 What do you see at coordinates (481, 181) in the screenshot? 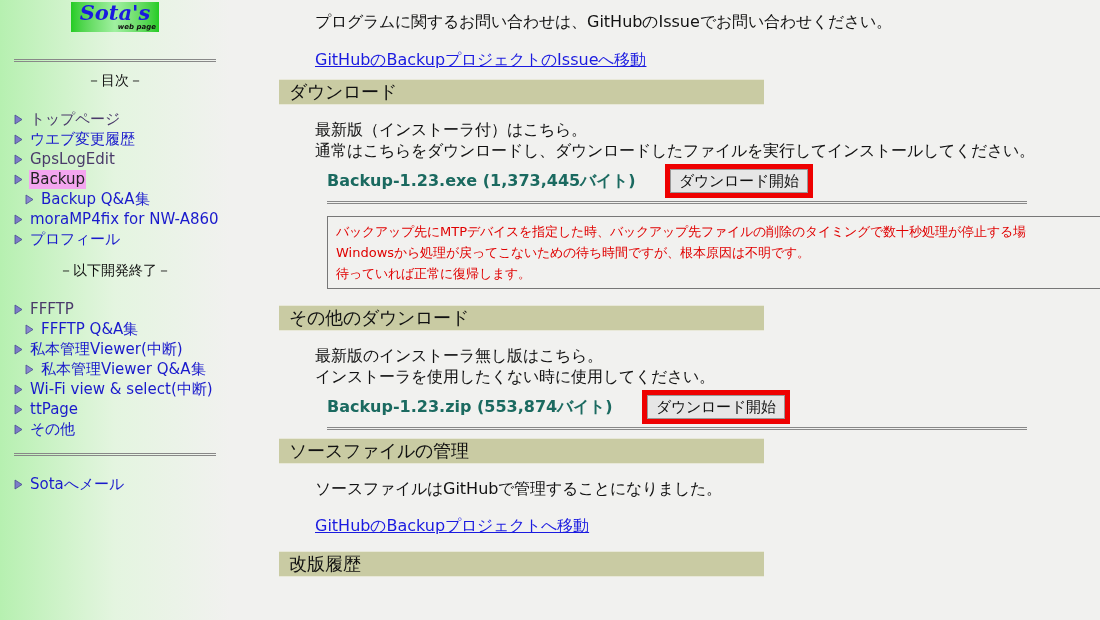
I see `file-name: Backup-1.23.exe (1,373,445バイト)` at bounding box center [481, 181].